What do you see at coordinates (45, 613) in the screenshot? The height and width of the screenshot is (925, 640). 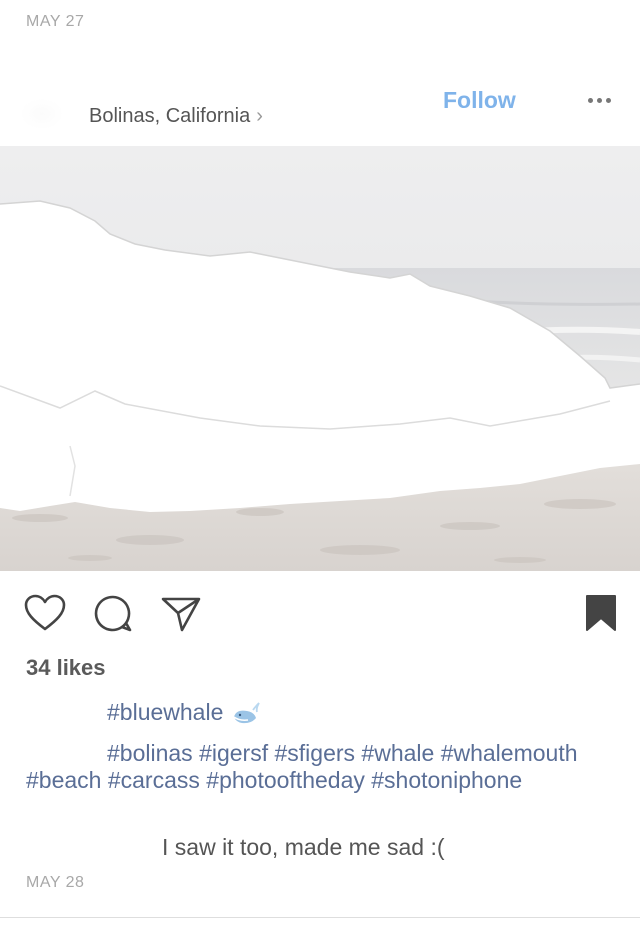 I see `heart-icon` at bounding box center [45, 613].